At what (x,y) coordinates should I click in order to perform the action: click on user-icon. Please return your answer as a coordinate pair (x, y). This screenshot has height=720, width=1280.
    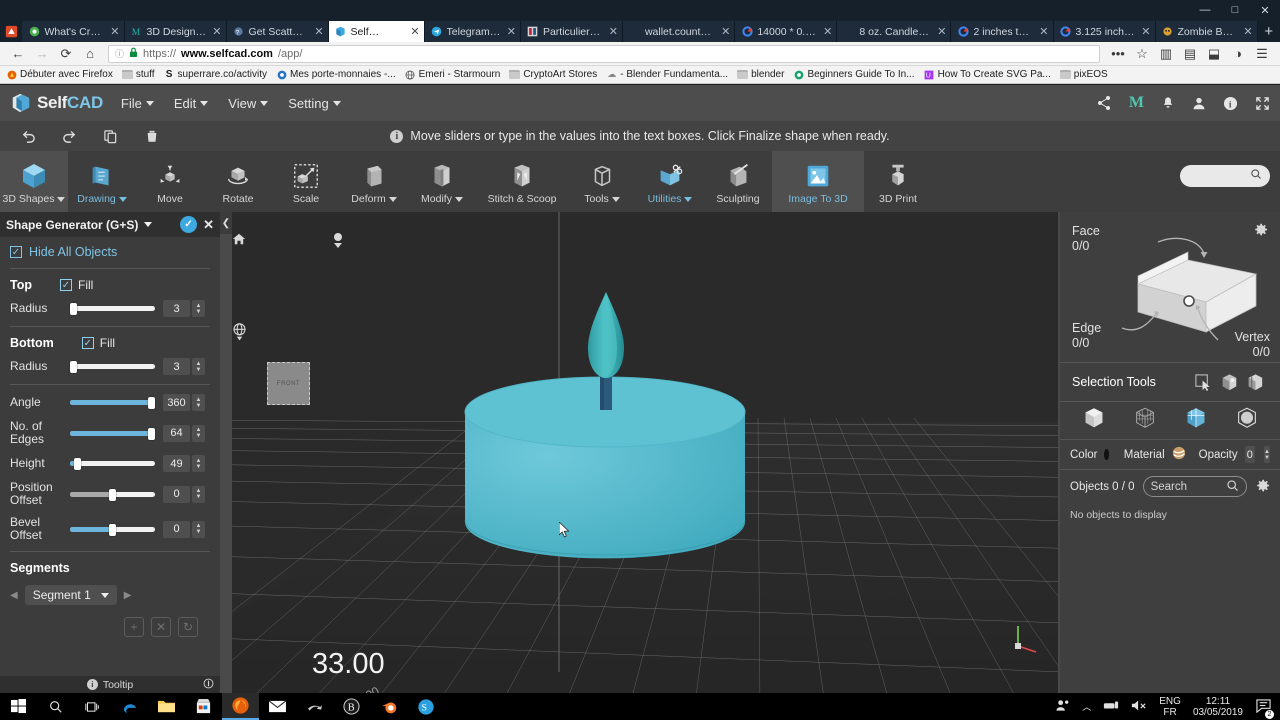
    Looking at the image, I should click on (1199, 103).